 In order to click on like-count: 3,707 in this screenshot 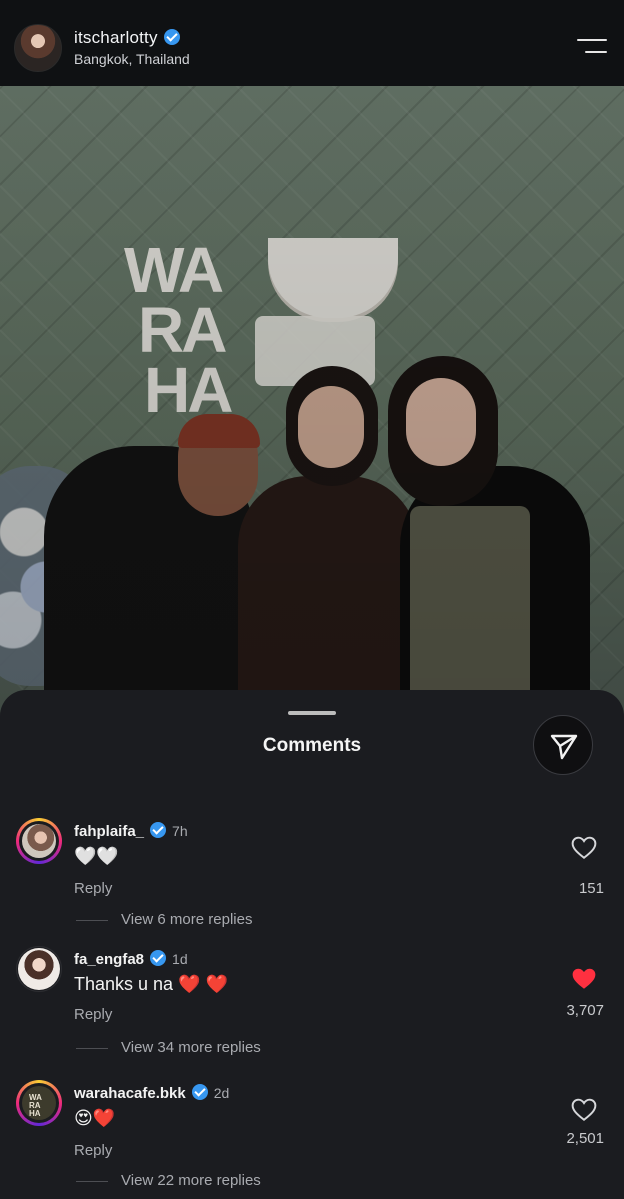, I will do `click(585, 1010)`.